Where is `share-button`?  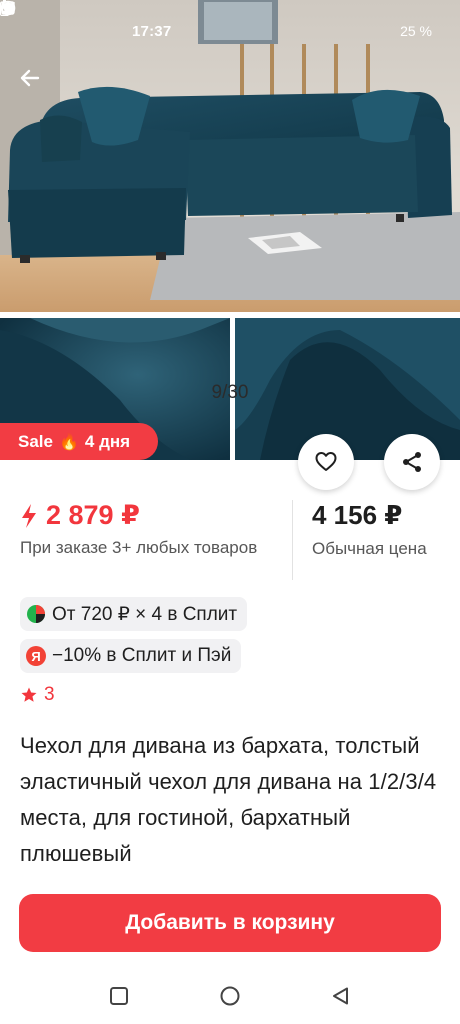
share-button is located at coordinates (412, 462).